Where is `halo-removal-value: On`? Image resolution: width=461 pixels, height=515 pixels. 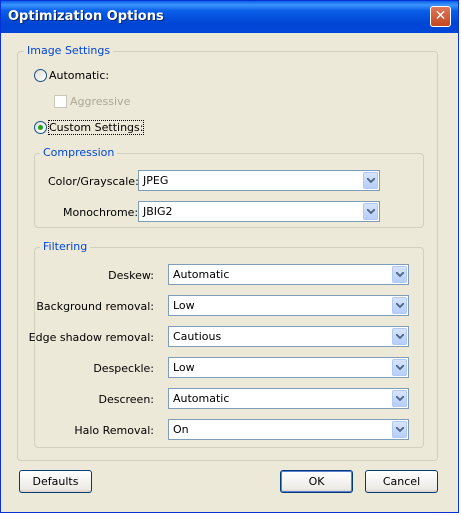
halo-removal-value: On is located at coordinates (181, 429).